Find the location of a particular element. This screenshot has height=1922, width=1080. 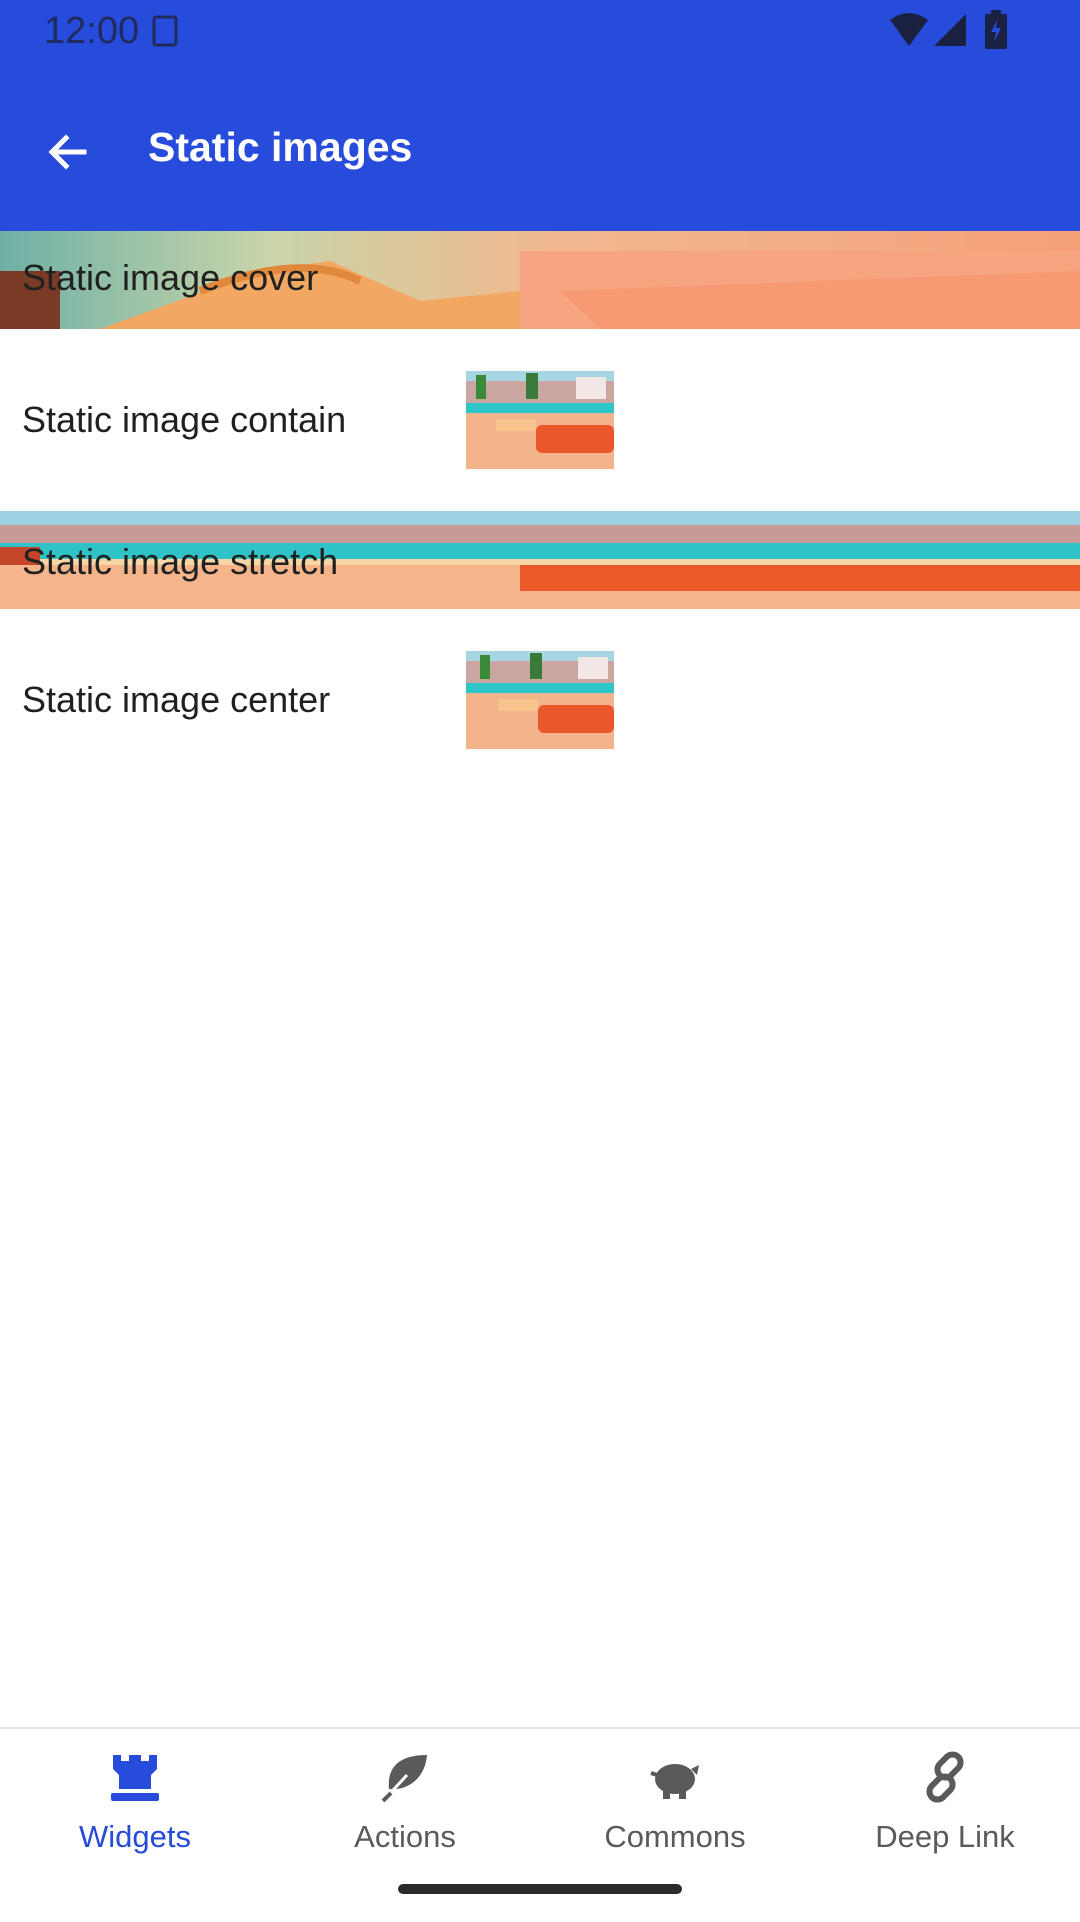

page-title: Static images is located at coordinates (280, 147).